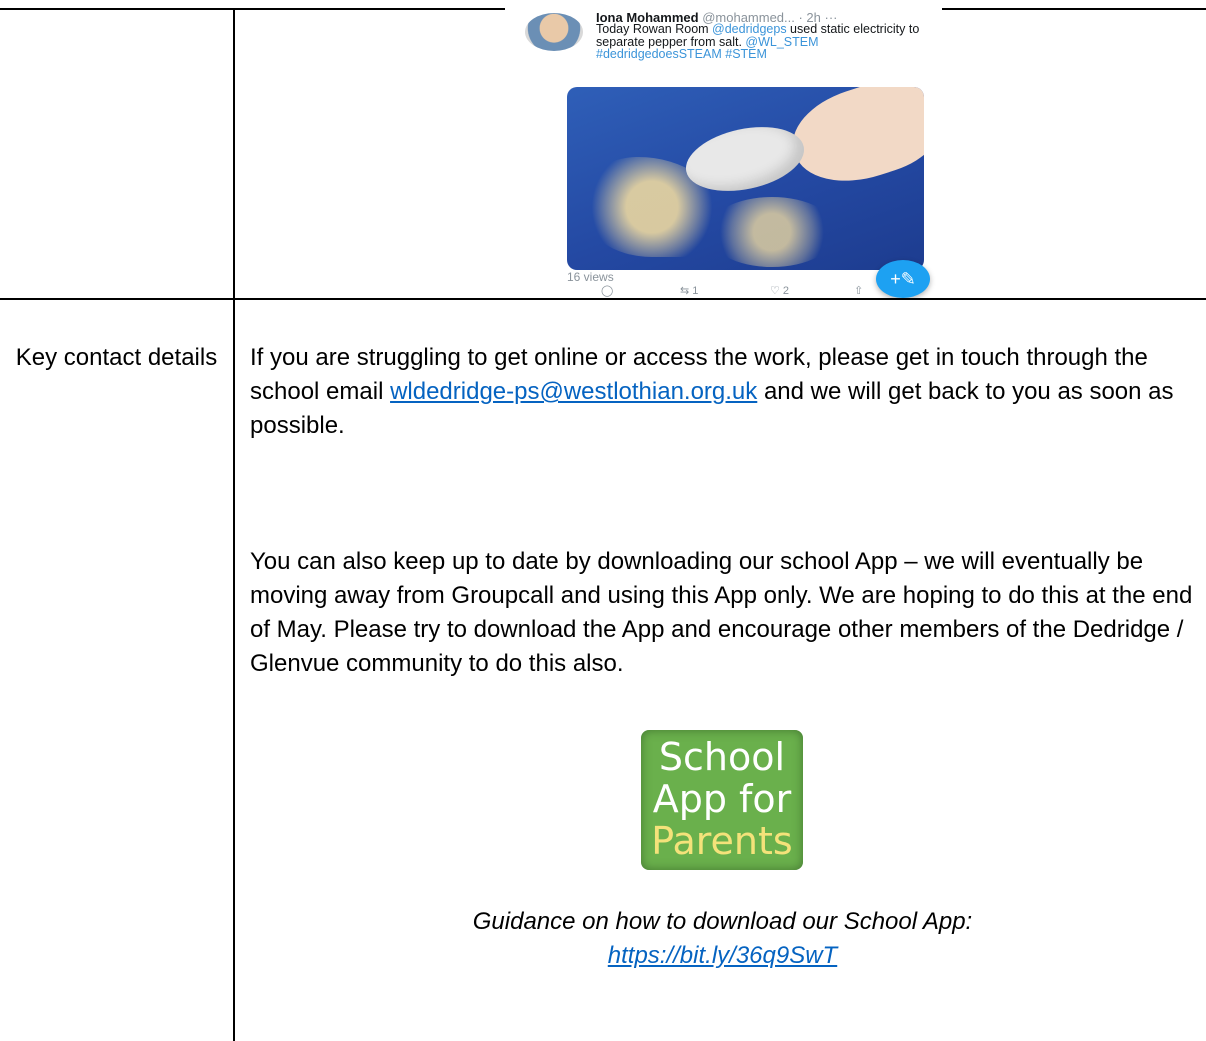 This screenshot has height=1041, width=1206. Describe the element at coordinates (717, 291) in the screenshot. I see `tweet-actions: ◯ ⇆ 1 ♡ 2 ⇧` at that location.